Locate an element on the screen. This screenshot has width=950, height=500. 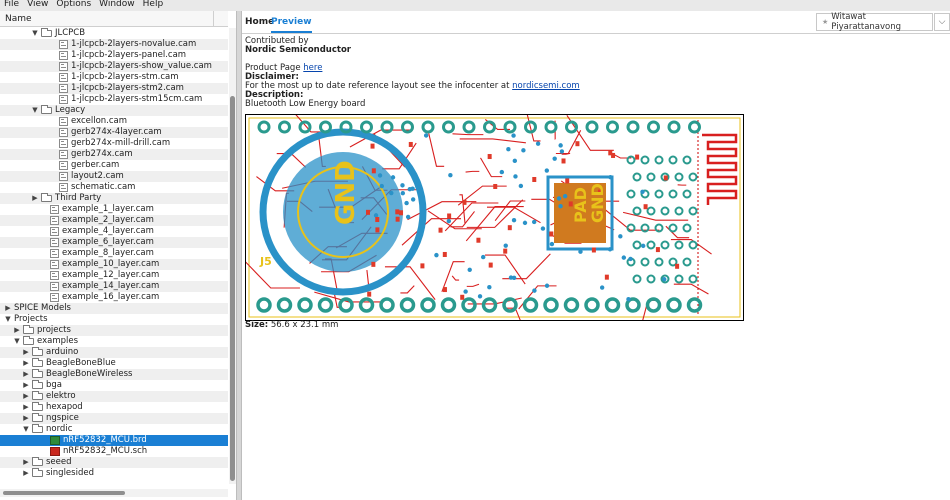
tree-vertical-scrollbar is located at coordinates (232, 256).